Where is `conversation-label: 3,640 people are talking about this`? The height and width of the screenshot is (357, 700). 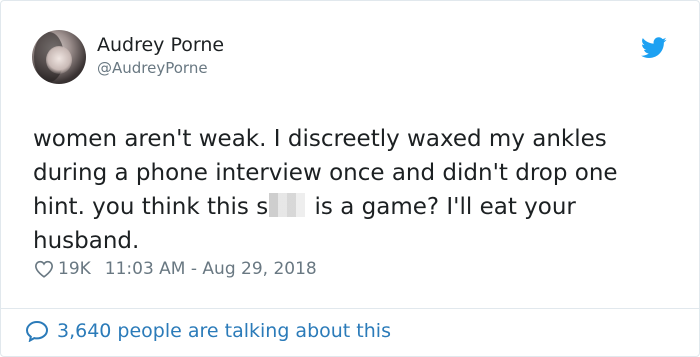 conversation-label: 3,640 people are talking about this is located at coordinates (224, 331).